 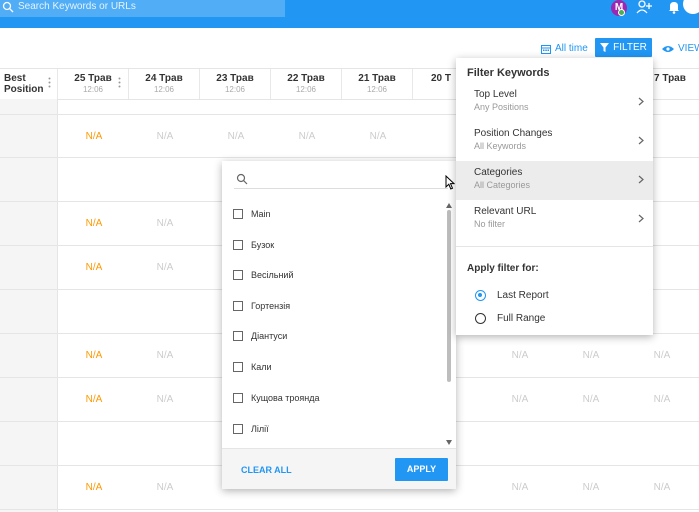 I want to click on all-time-button: All time, so click(x=564, y=48).